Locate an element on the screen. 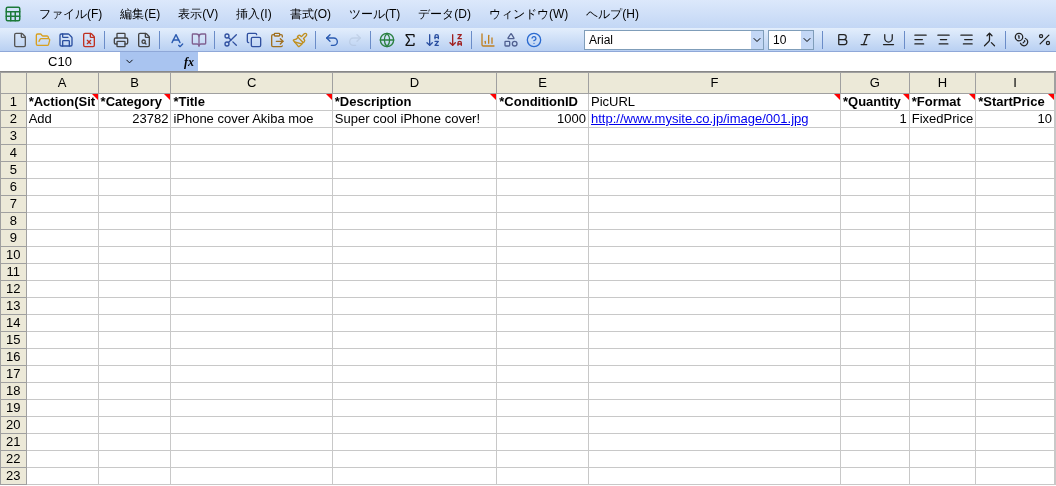  workbook-icon is located at coordinates (13, 14).